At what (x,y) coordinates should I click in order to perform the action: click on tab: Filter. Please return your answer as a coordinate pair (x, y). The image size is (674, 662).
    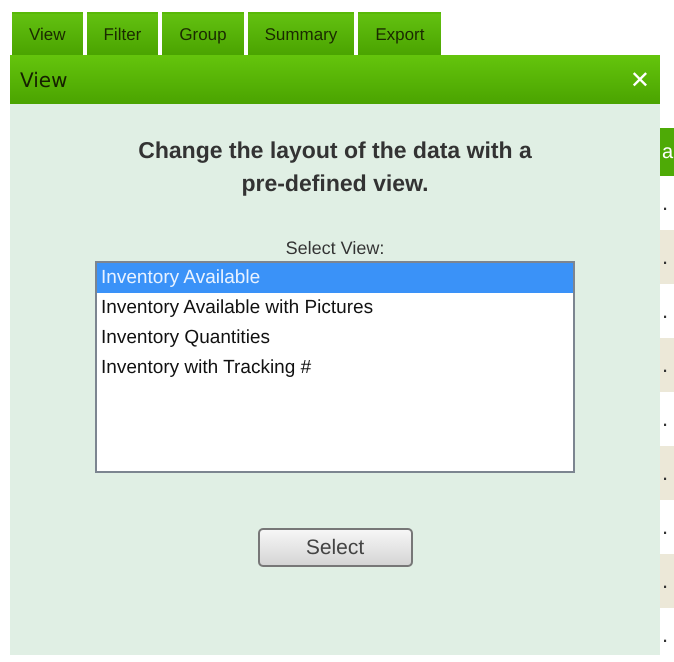
    Looking at the image, I should click on (122, 33).